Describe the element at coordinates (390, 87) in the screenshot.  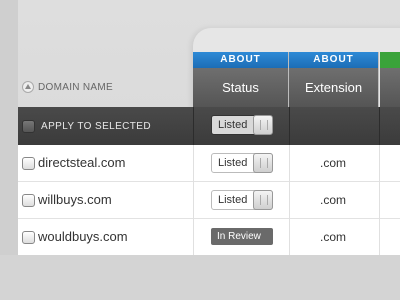
I see `column-title-next` at that location.